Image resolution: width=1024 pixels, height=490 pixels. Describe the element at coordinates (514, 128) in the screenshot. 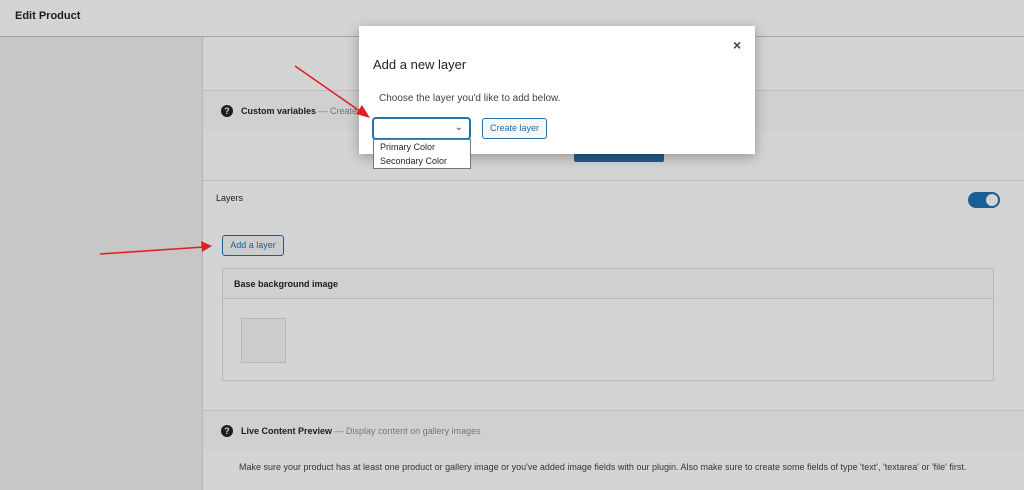

I see `create-layer-button: Create layer` at that location.